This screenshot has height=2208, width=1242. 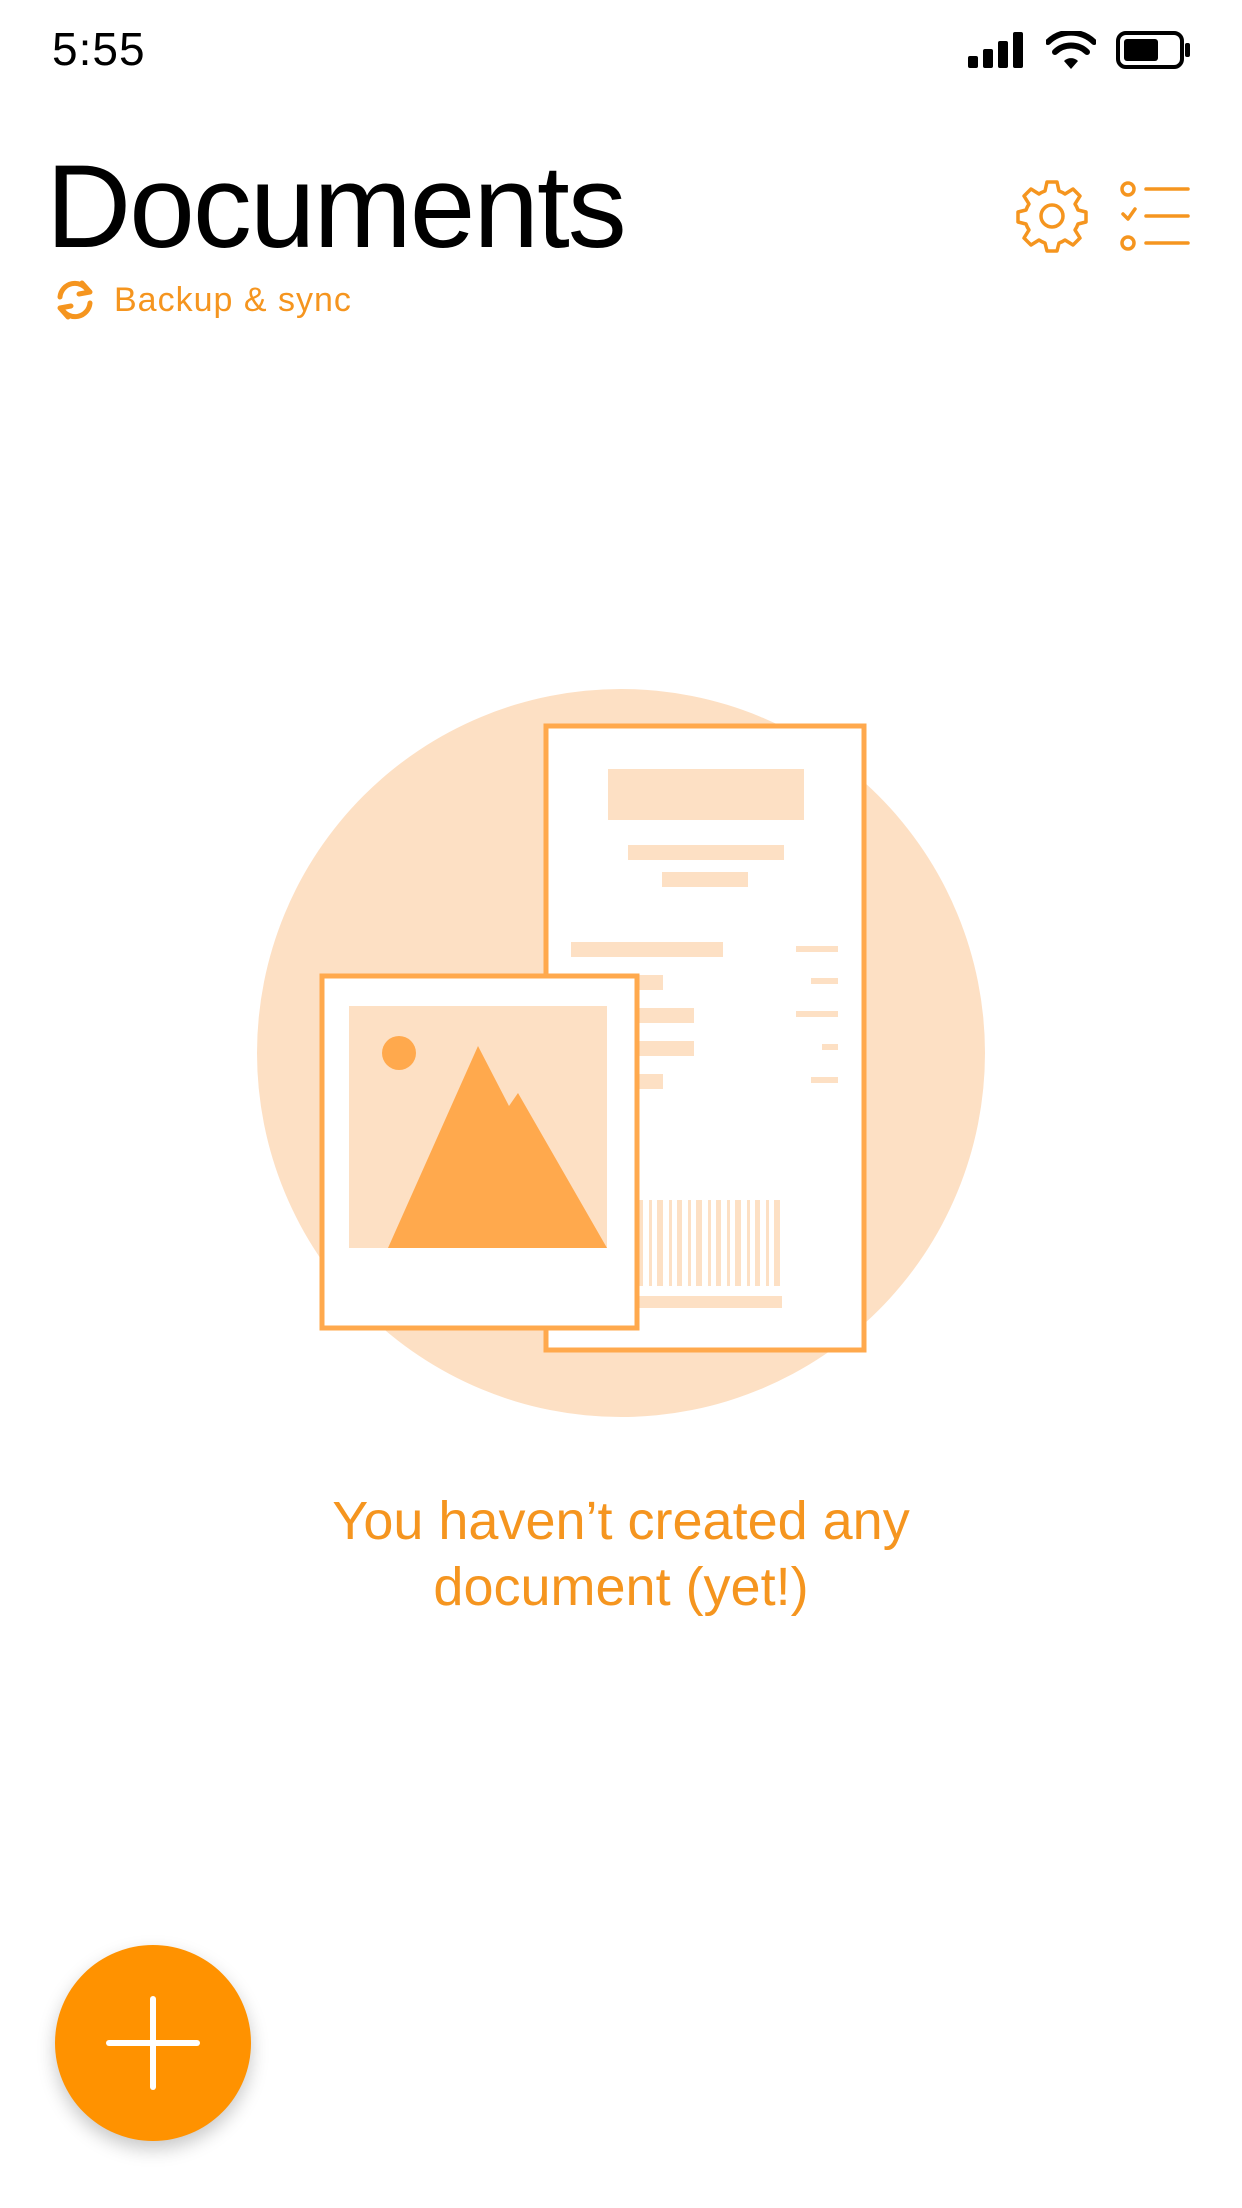 I want to click on status-icons, so click(x=1080, y=50).